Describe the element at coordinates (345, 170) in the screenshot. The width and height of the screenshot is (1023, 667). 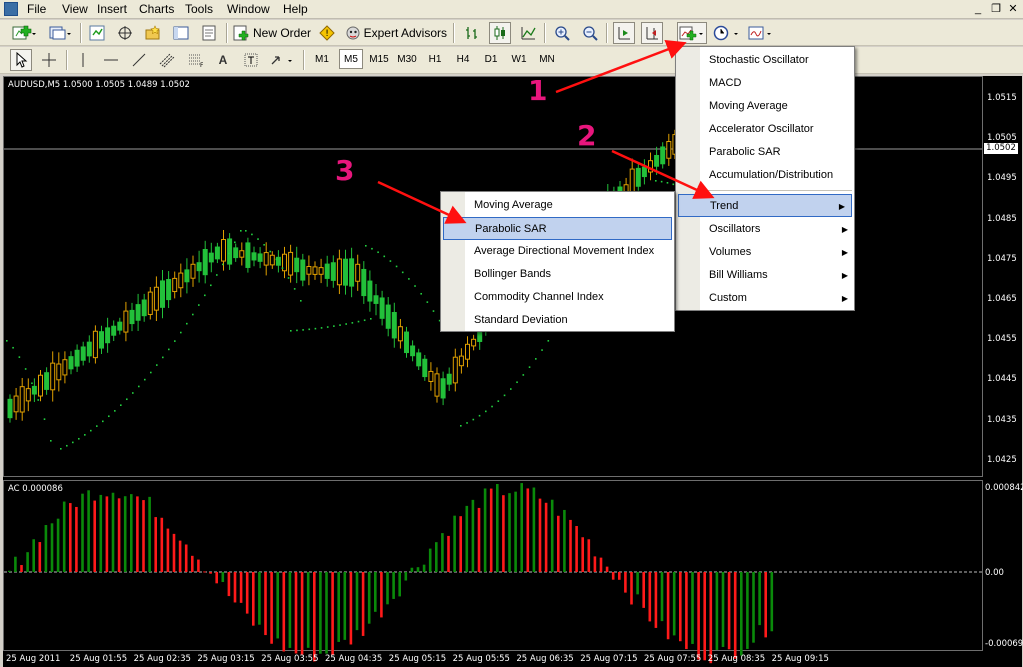
I see `annotation-number-3: 3` at that location.